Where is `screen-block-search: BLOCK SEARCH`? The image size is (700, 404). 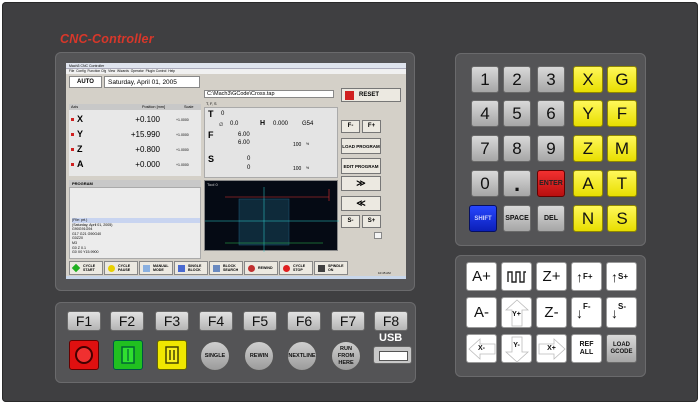 screen-block-search: BLOCK SEARCH is located at coordinates (226, 268).